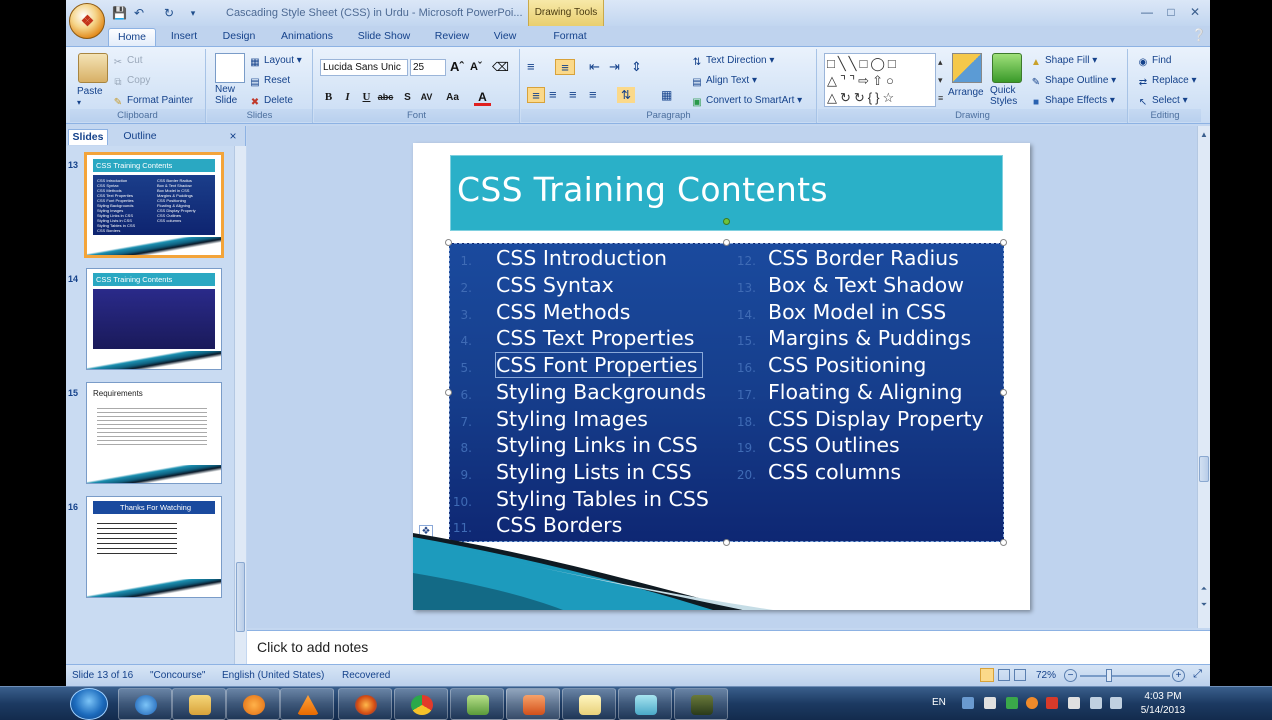  Describe the element at coordinates (307, 37) in the screenshot. I see `tab-animations: Animations` at that location.